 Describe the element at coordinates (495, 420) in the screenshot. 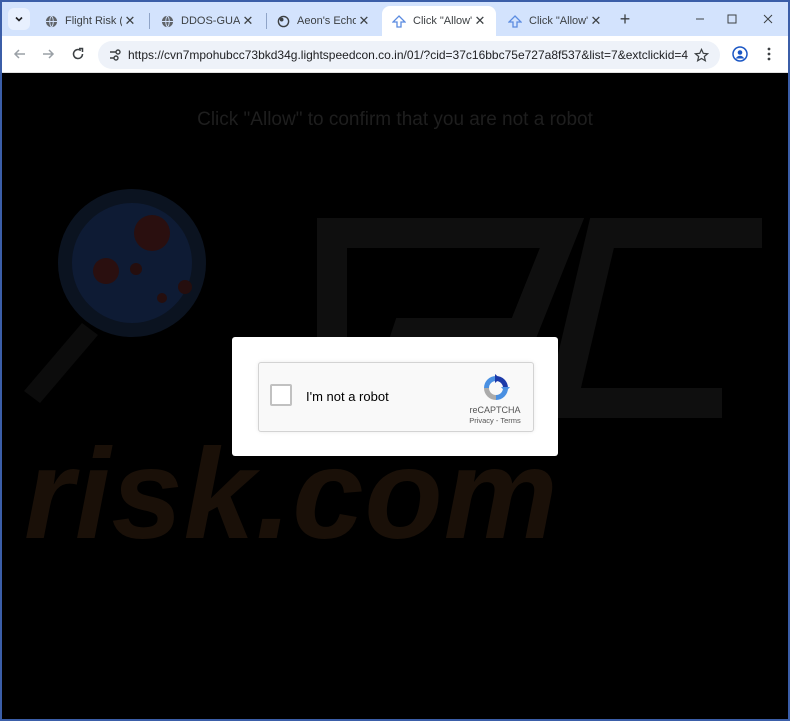

I see `privacy-terms-links: Privacy - Terms` at that location.